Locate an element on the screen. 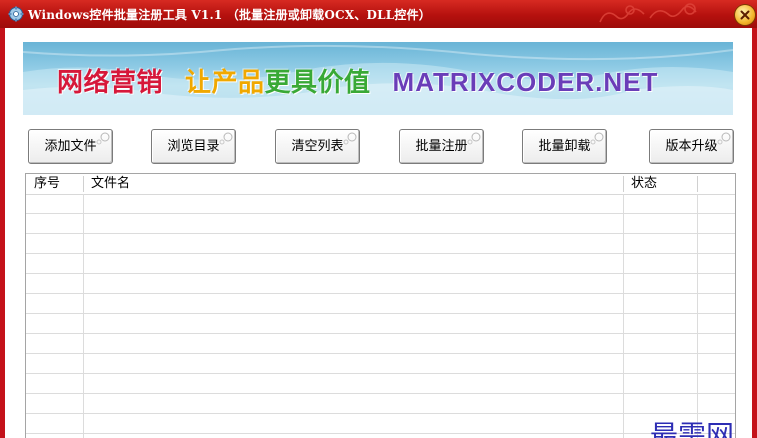 The width and height of the screenshot is (757, 438). list-header: 序号 文件名 状态 is located at coordinates (380, 184).